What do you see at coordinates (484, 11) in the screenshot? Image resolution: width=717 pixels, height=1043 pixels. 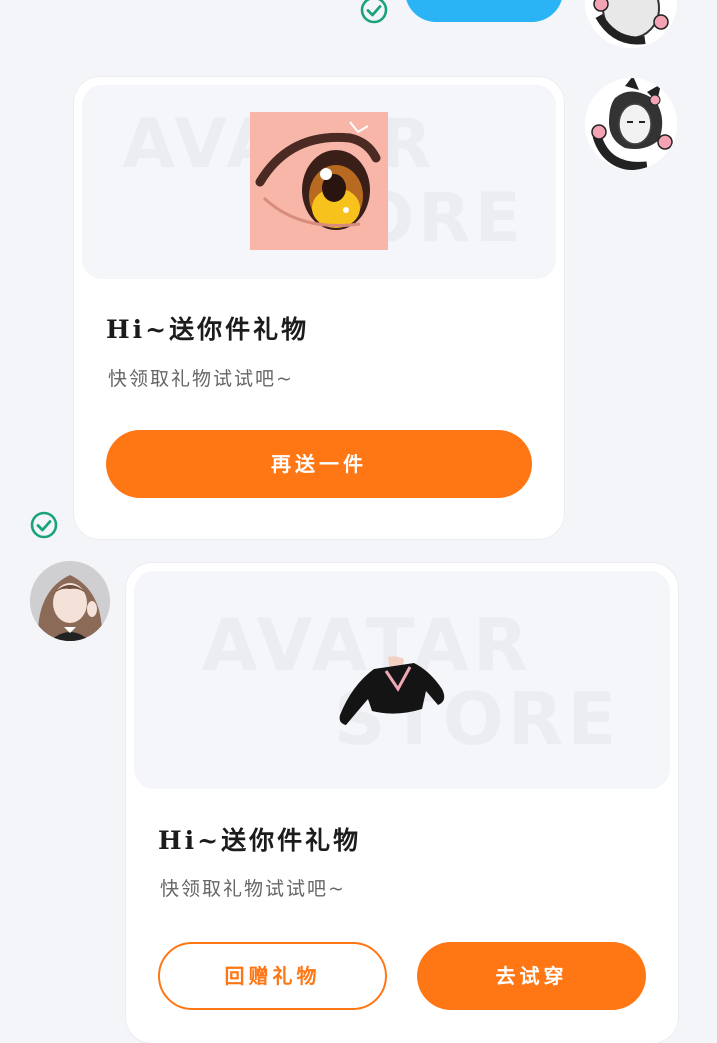 I see `previous-message-bubble` at bounding box center [484, 11].